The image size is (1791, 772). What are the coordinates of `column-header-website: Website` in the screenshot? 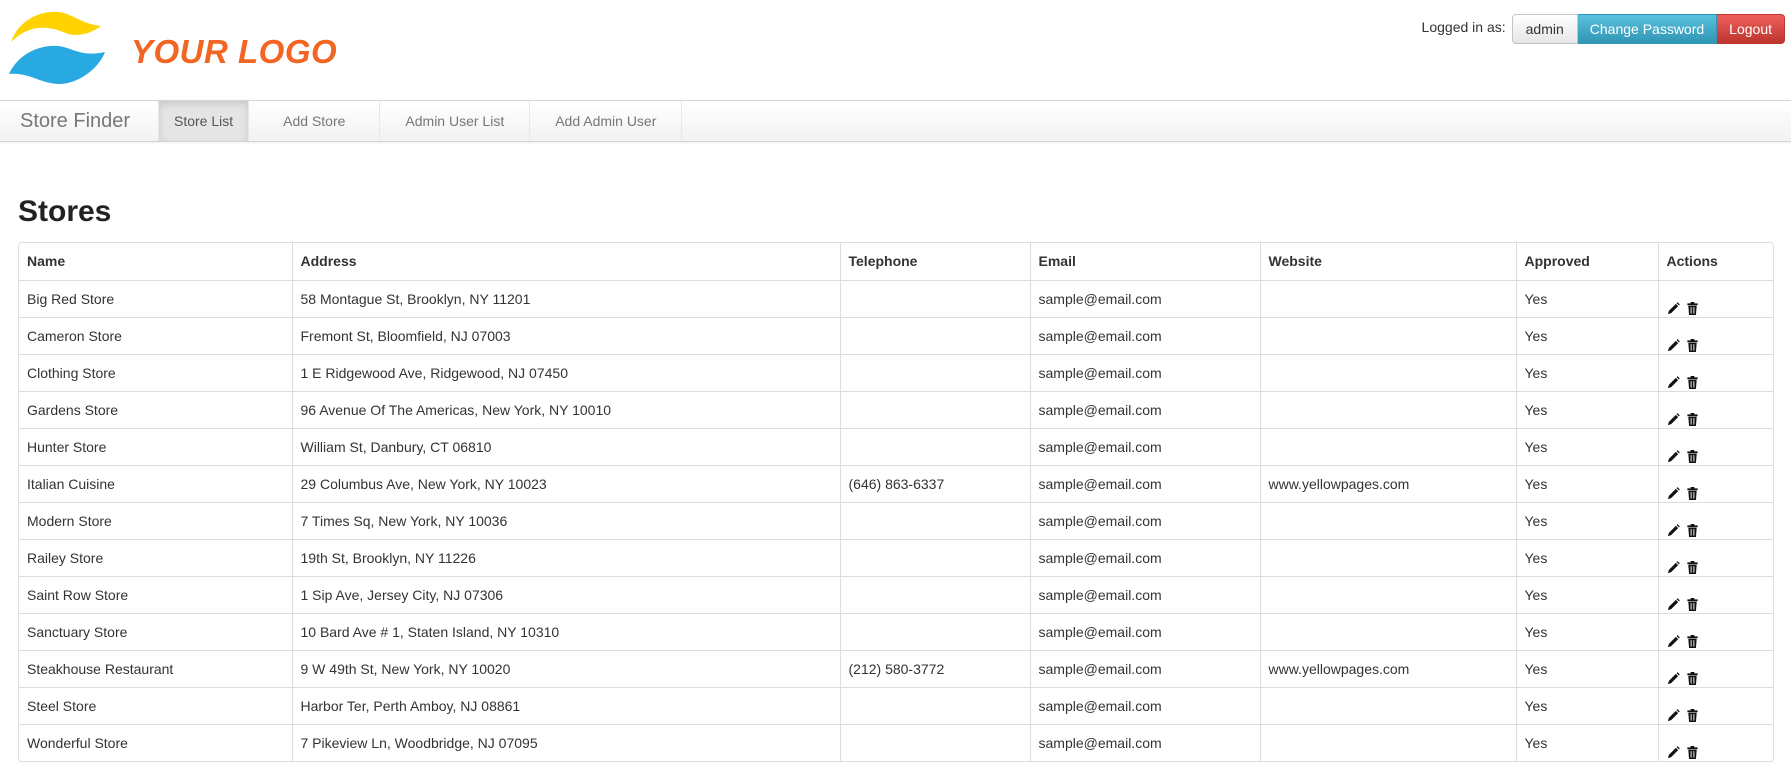 It's located at (1387, 261).